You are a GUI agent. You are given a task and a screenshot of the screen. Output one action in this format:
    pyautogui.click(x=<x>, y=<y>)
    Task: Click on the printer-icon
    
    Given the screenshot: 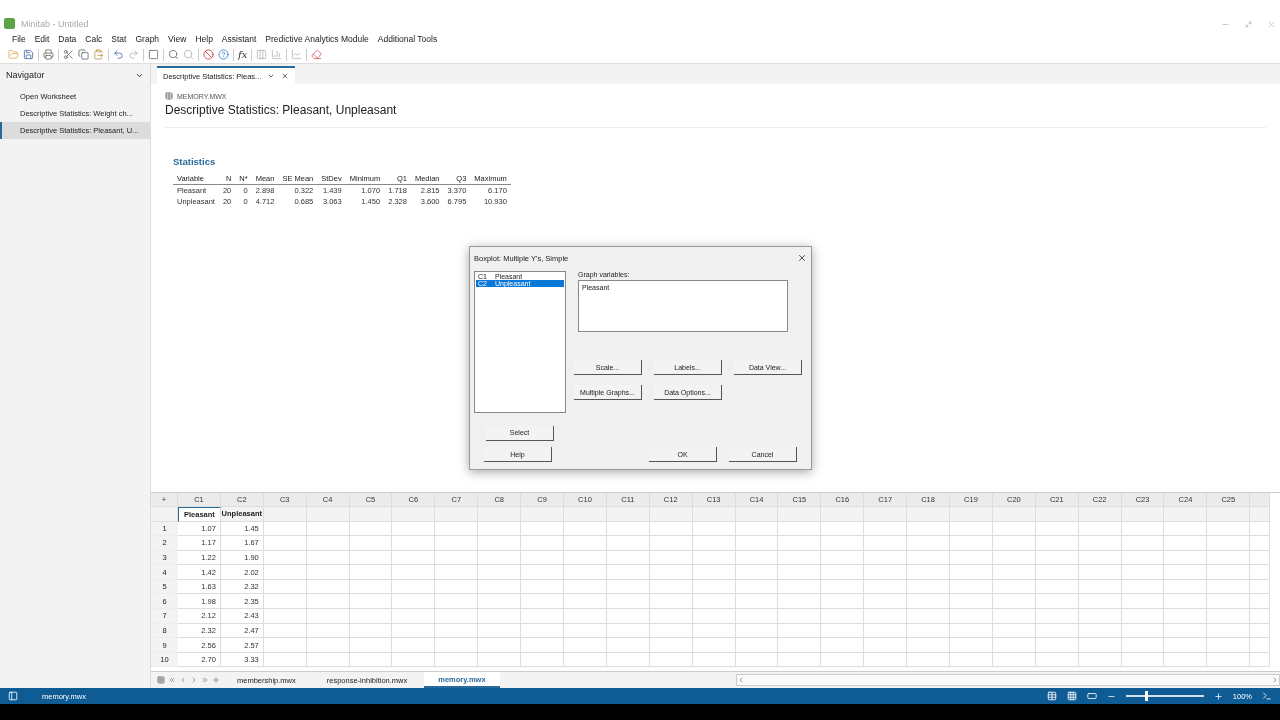 What is the action you would take?
    pyautogui.click(x=48, y=54)
    